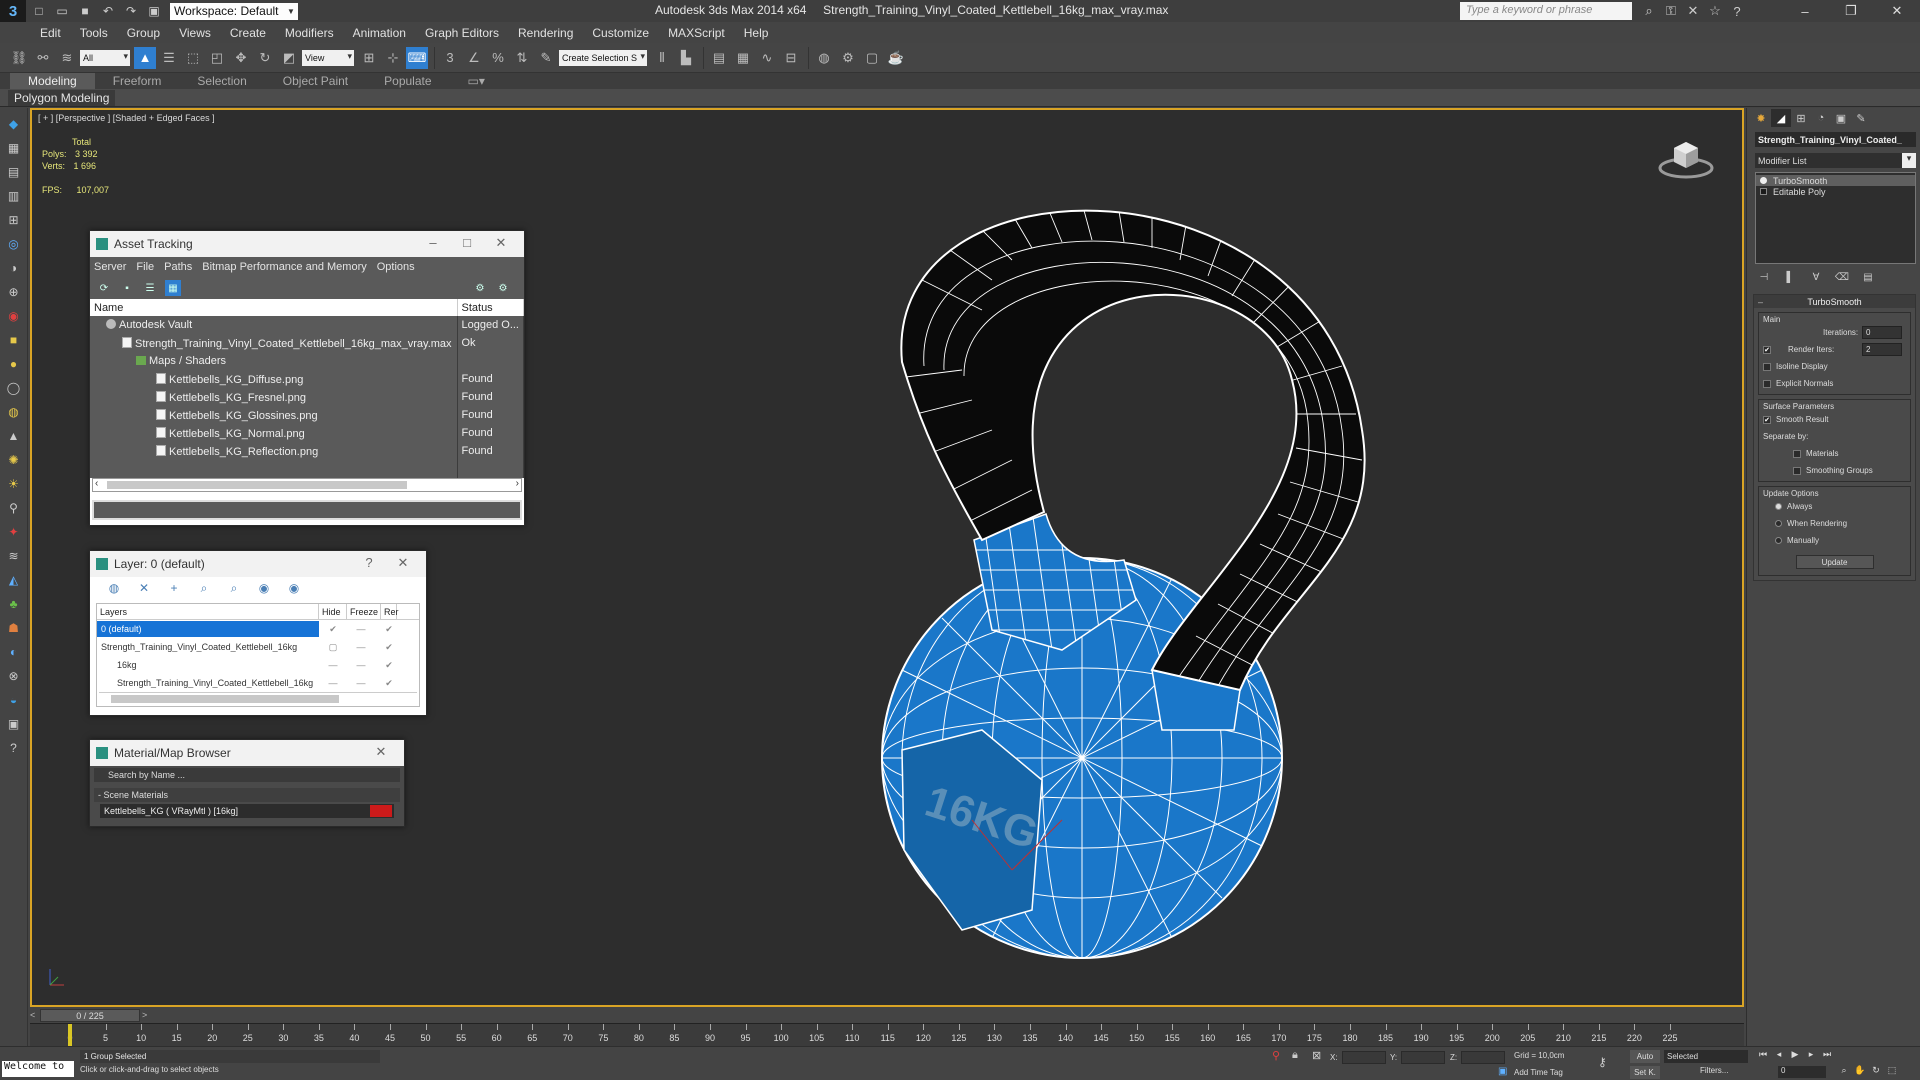  What do you see at coordinates (1763, 191) in the screenshot?
I see `expand-box-icon` at bounding box center [1763, 191].